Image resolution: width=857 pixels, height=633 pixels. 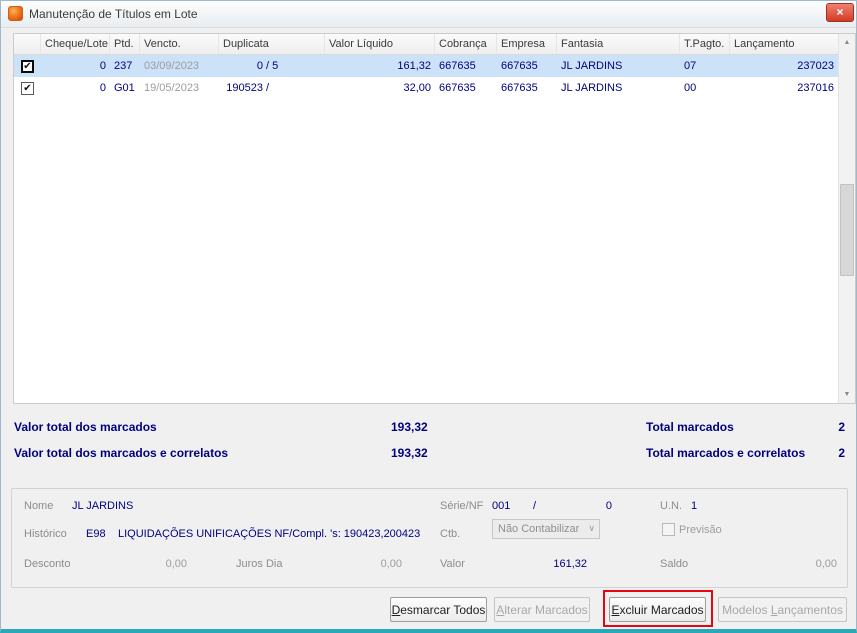 What do you see at coordinates (172, 88) in the screenshot?
I see `cell-vencto: 19/05/2023` at bounding box center [172, 88].